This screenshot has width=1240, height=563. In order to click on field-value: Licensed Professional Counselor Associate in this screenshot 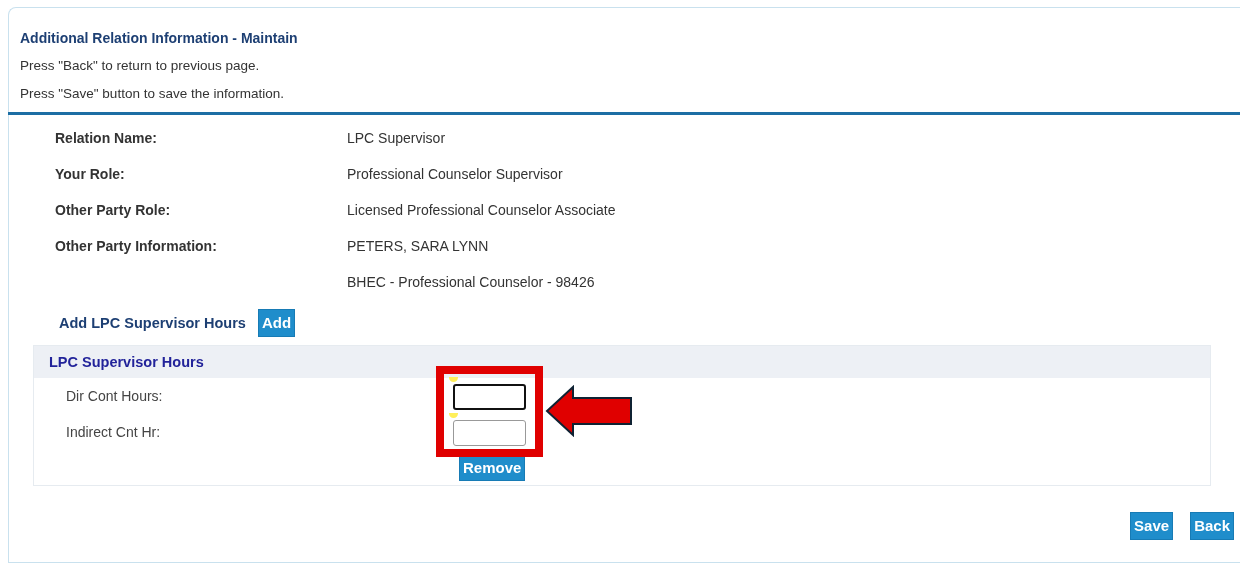, I will do `click(482, 211)`.